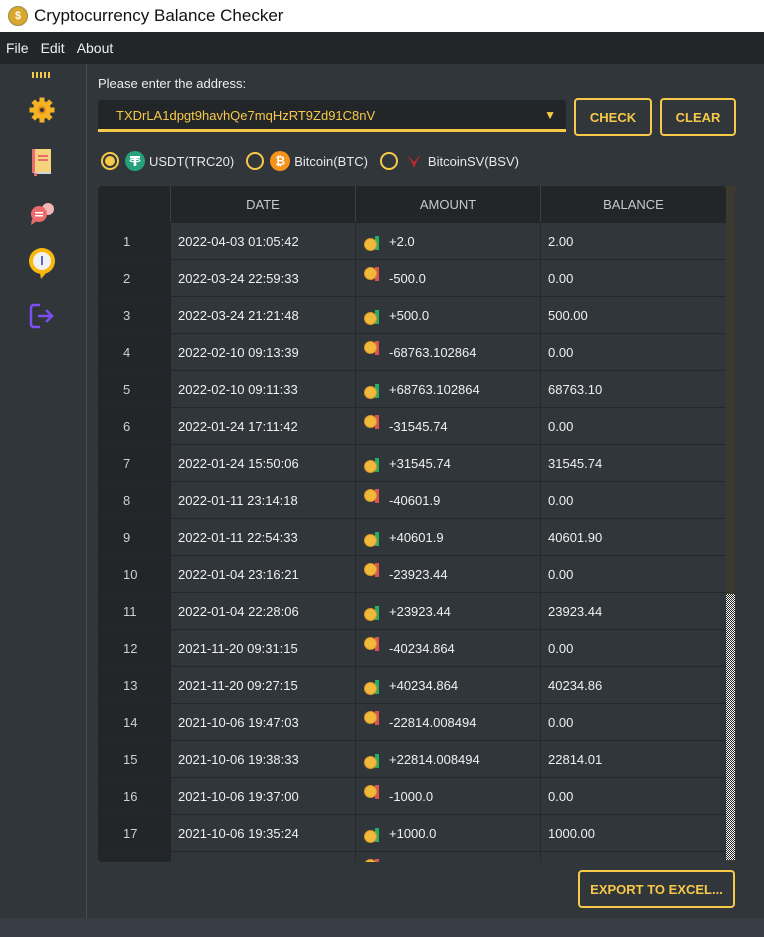 The height and width of the screenshot is (937, 764). What do you see at coordinates (613, 117) in the screenshot?
I see `check-button: CHECK` at bounding box center [613, 117].